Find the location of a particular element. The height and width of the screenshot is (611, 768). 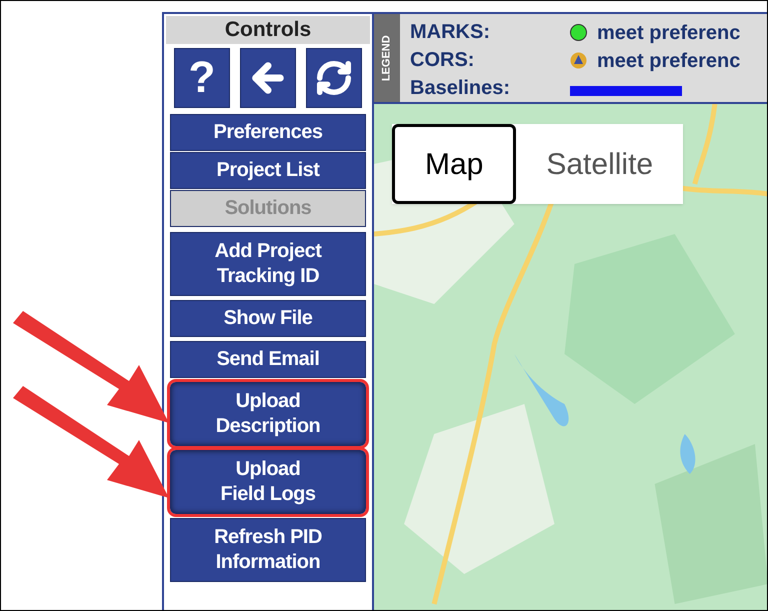

sidebar-button: Show File is located at coordinates (268, 318).